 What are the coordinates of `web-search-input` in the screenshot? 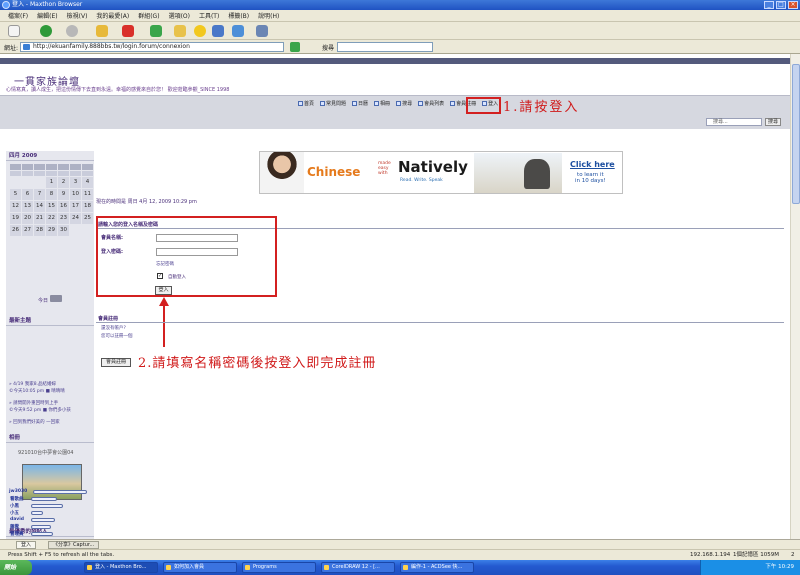 It's located at (385, 47).